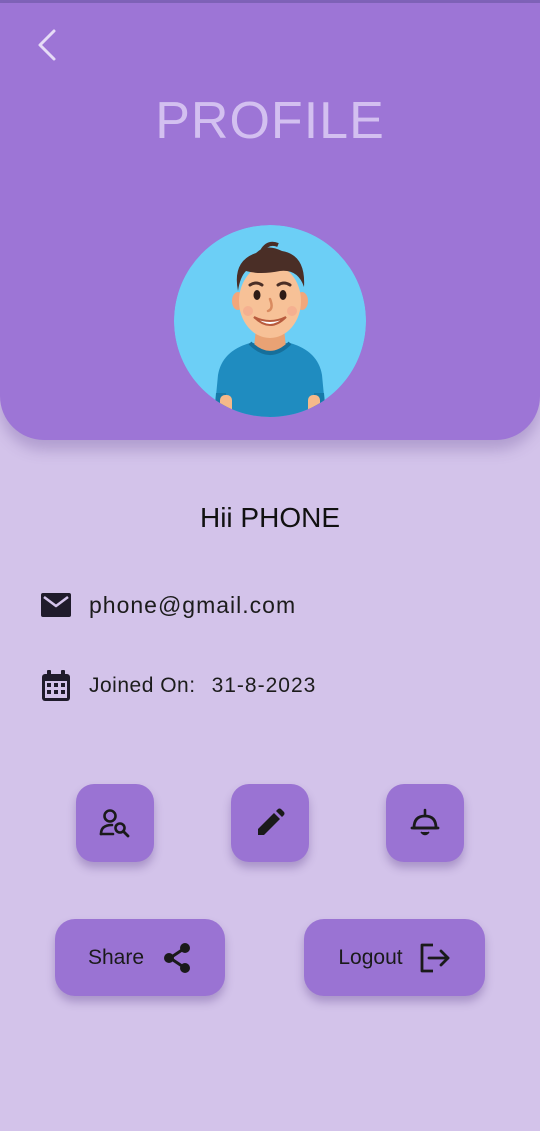 The image size is (540, 1131). I want to click on mail-icon, so click(56, 605).